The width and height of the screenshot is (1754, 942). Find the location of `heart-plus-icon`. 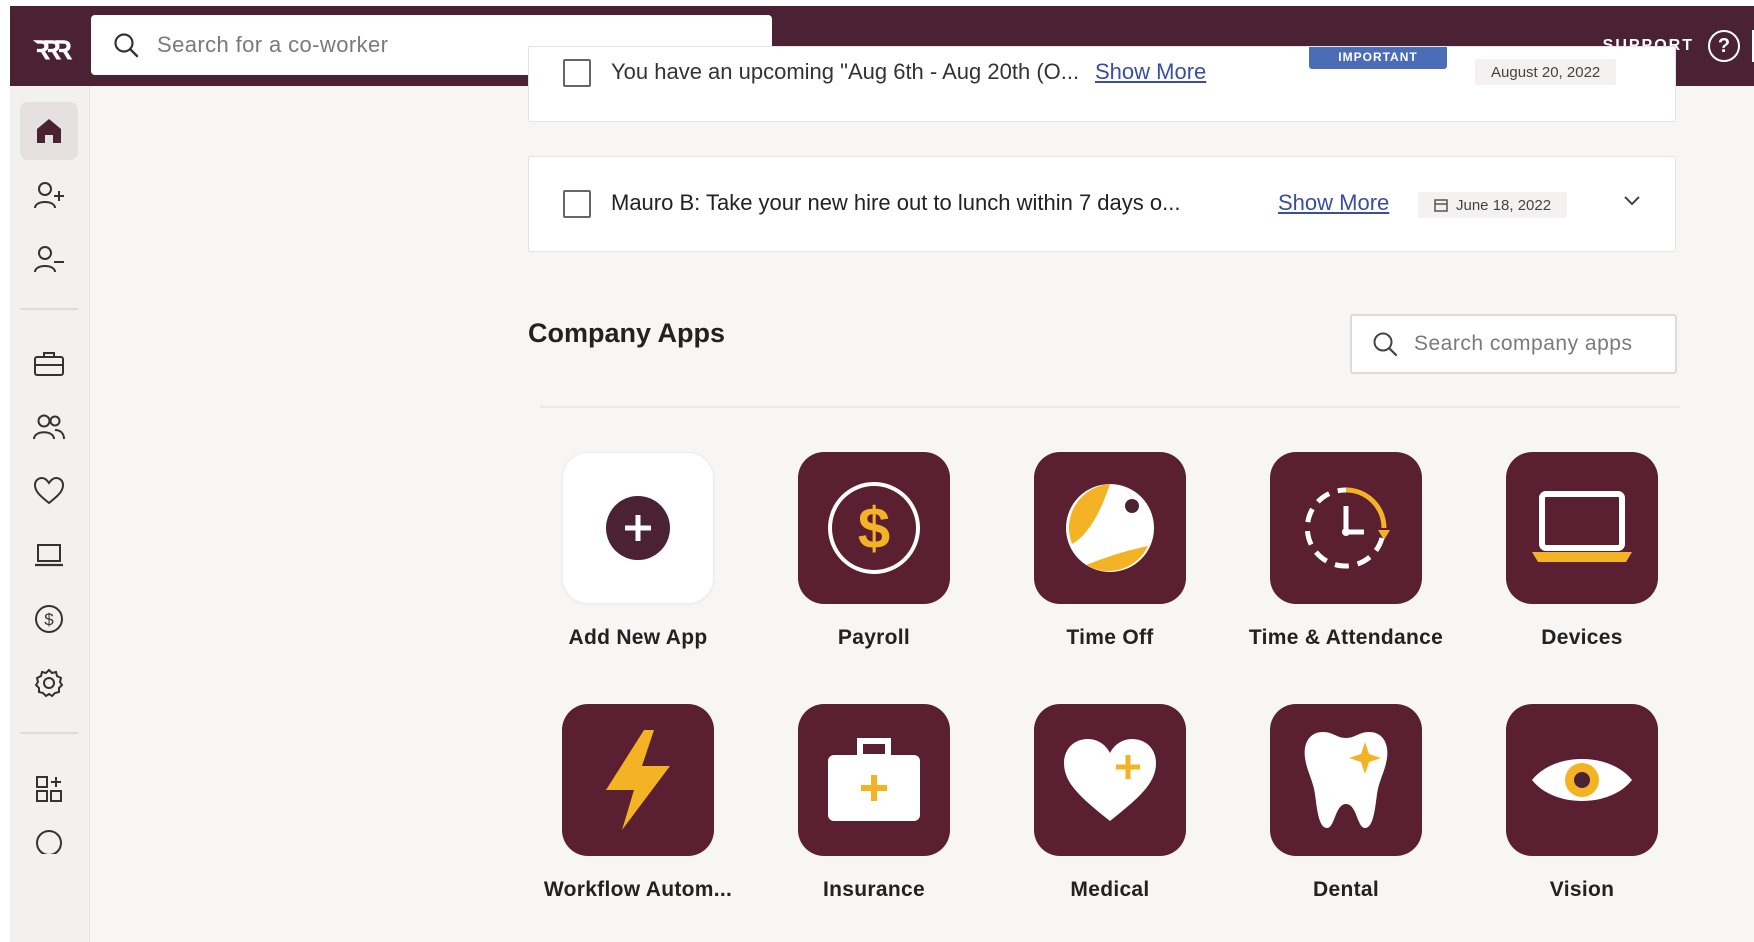

heart-plus-icon is located at coordinates (1110, 780).